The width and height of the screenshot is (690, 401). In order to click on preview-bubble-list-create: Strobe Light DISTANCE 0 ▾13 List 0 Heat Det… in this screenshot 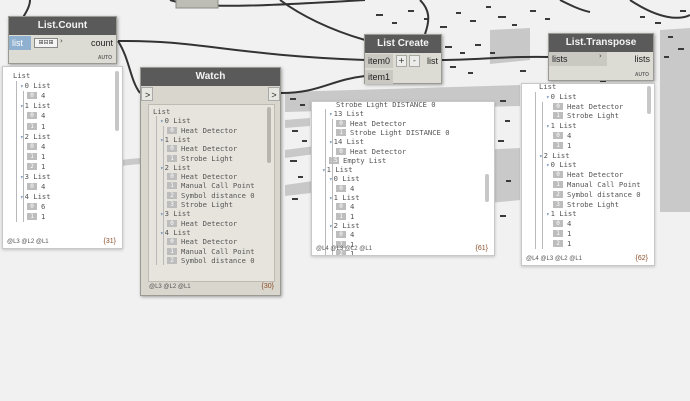, I will do `click(403, 178)`.